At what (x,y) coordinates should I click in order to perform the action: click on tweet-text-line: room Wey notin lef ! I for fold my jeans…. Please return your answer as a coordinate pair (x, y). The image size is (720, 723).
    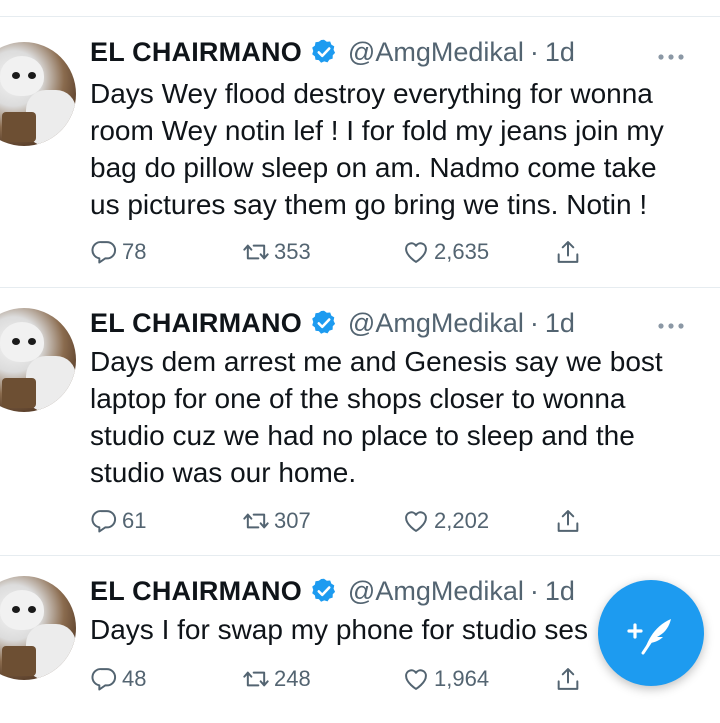
    Looking at the image, I should click on (377, 130).